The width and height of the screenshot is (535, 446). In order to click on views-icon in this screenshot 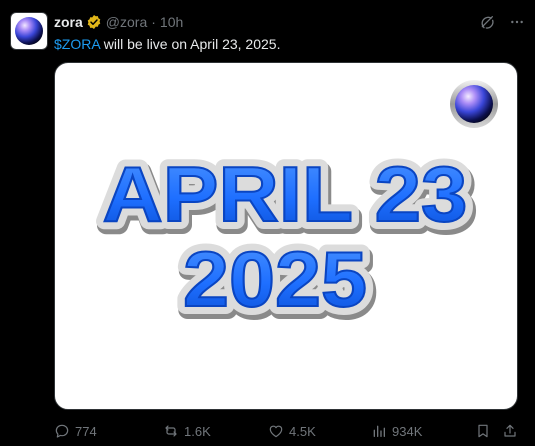, I will do `click(379, 431)`.